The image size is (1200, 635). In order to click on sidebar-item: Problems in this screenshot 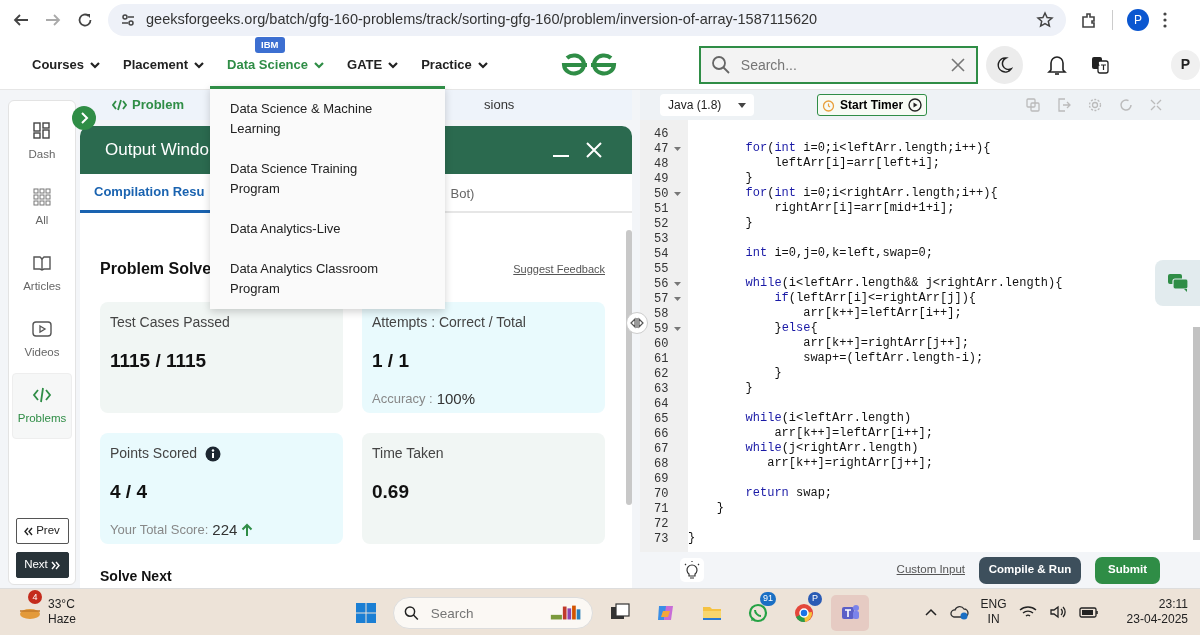, I will do `click(42, 406)`.